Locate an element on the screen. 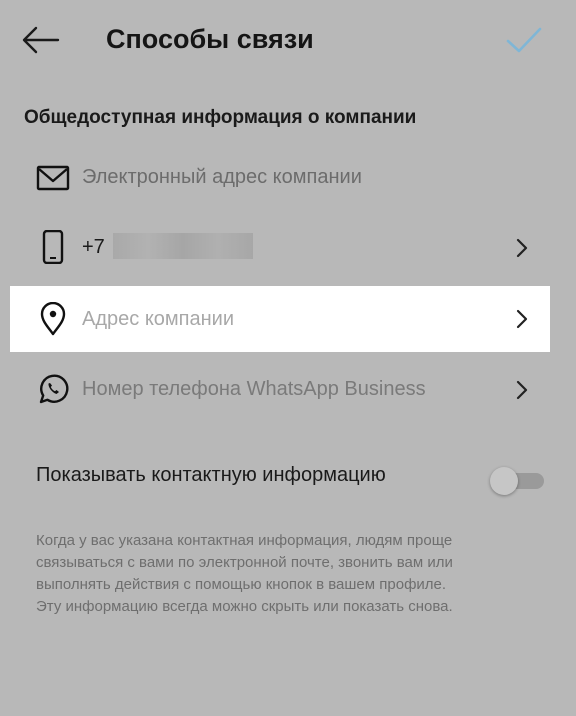 This screenshot has width=576, height=716. whatsapp-field: Номер телефона WhatsApp Business is located at coordinates (288, 389).